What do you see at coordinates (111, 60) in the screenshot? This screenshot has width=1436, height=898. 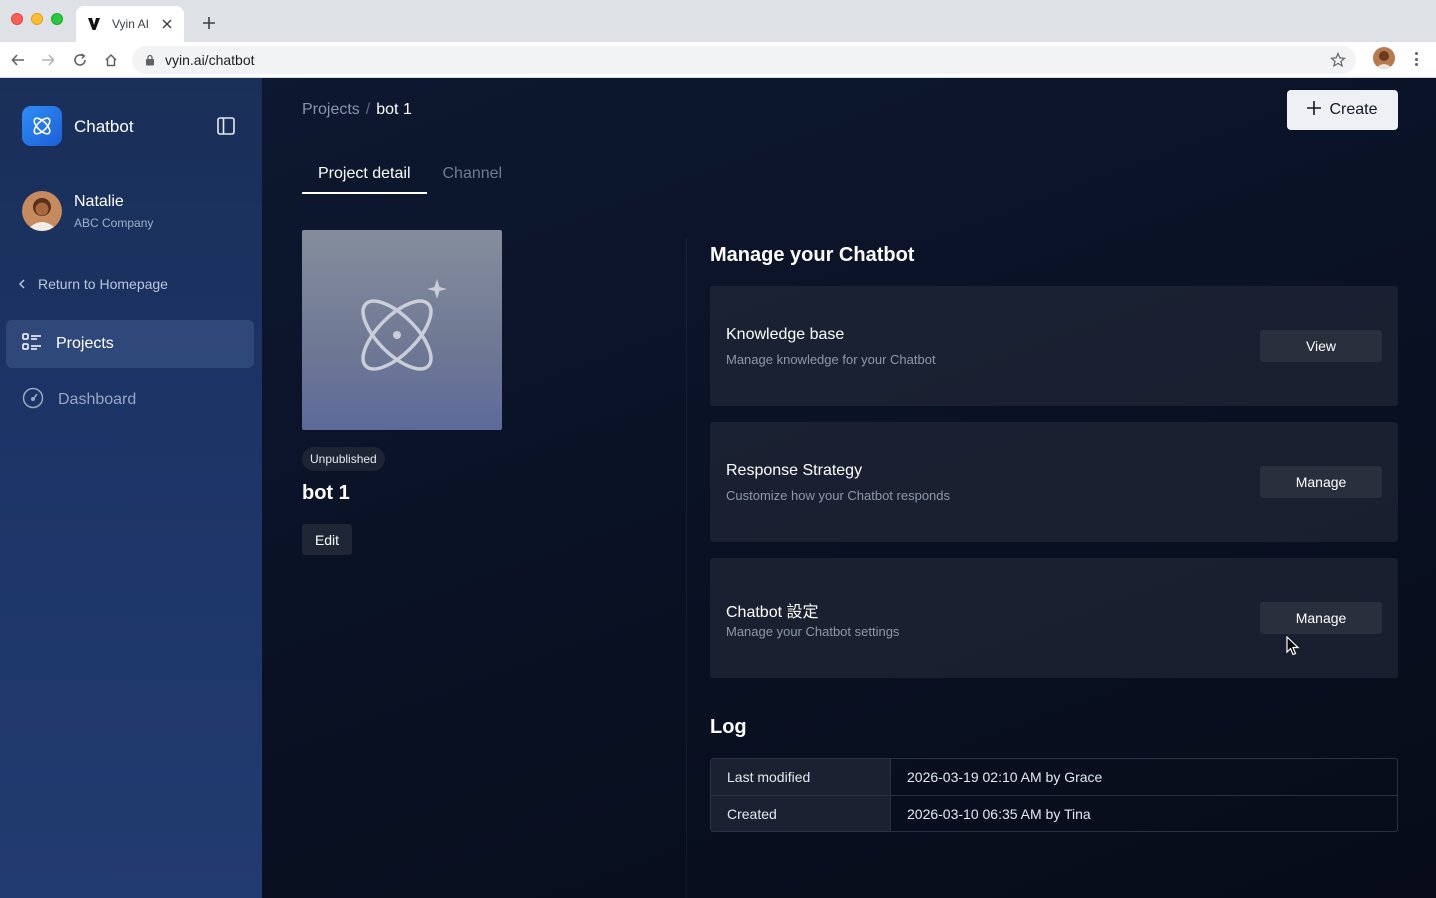 I see `home-icon` at bounding box center [111, 60].